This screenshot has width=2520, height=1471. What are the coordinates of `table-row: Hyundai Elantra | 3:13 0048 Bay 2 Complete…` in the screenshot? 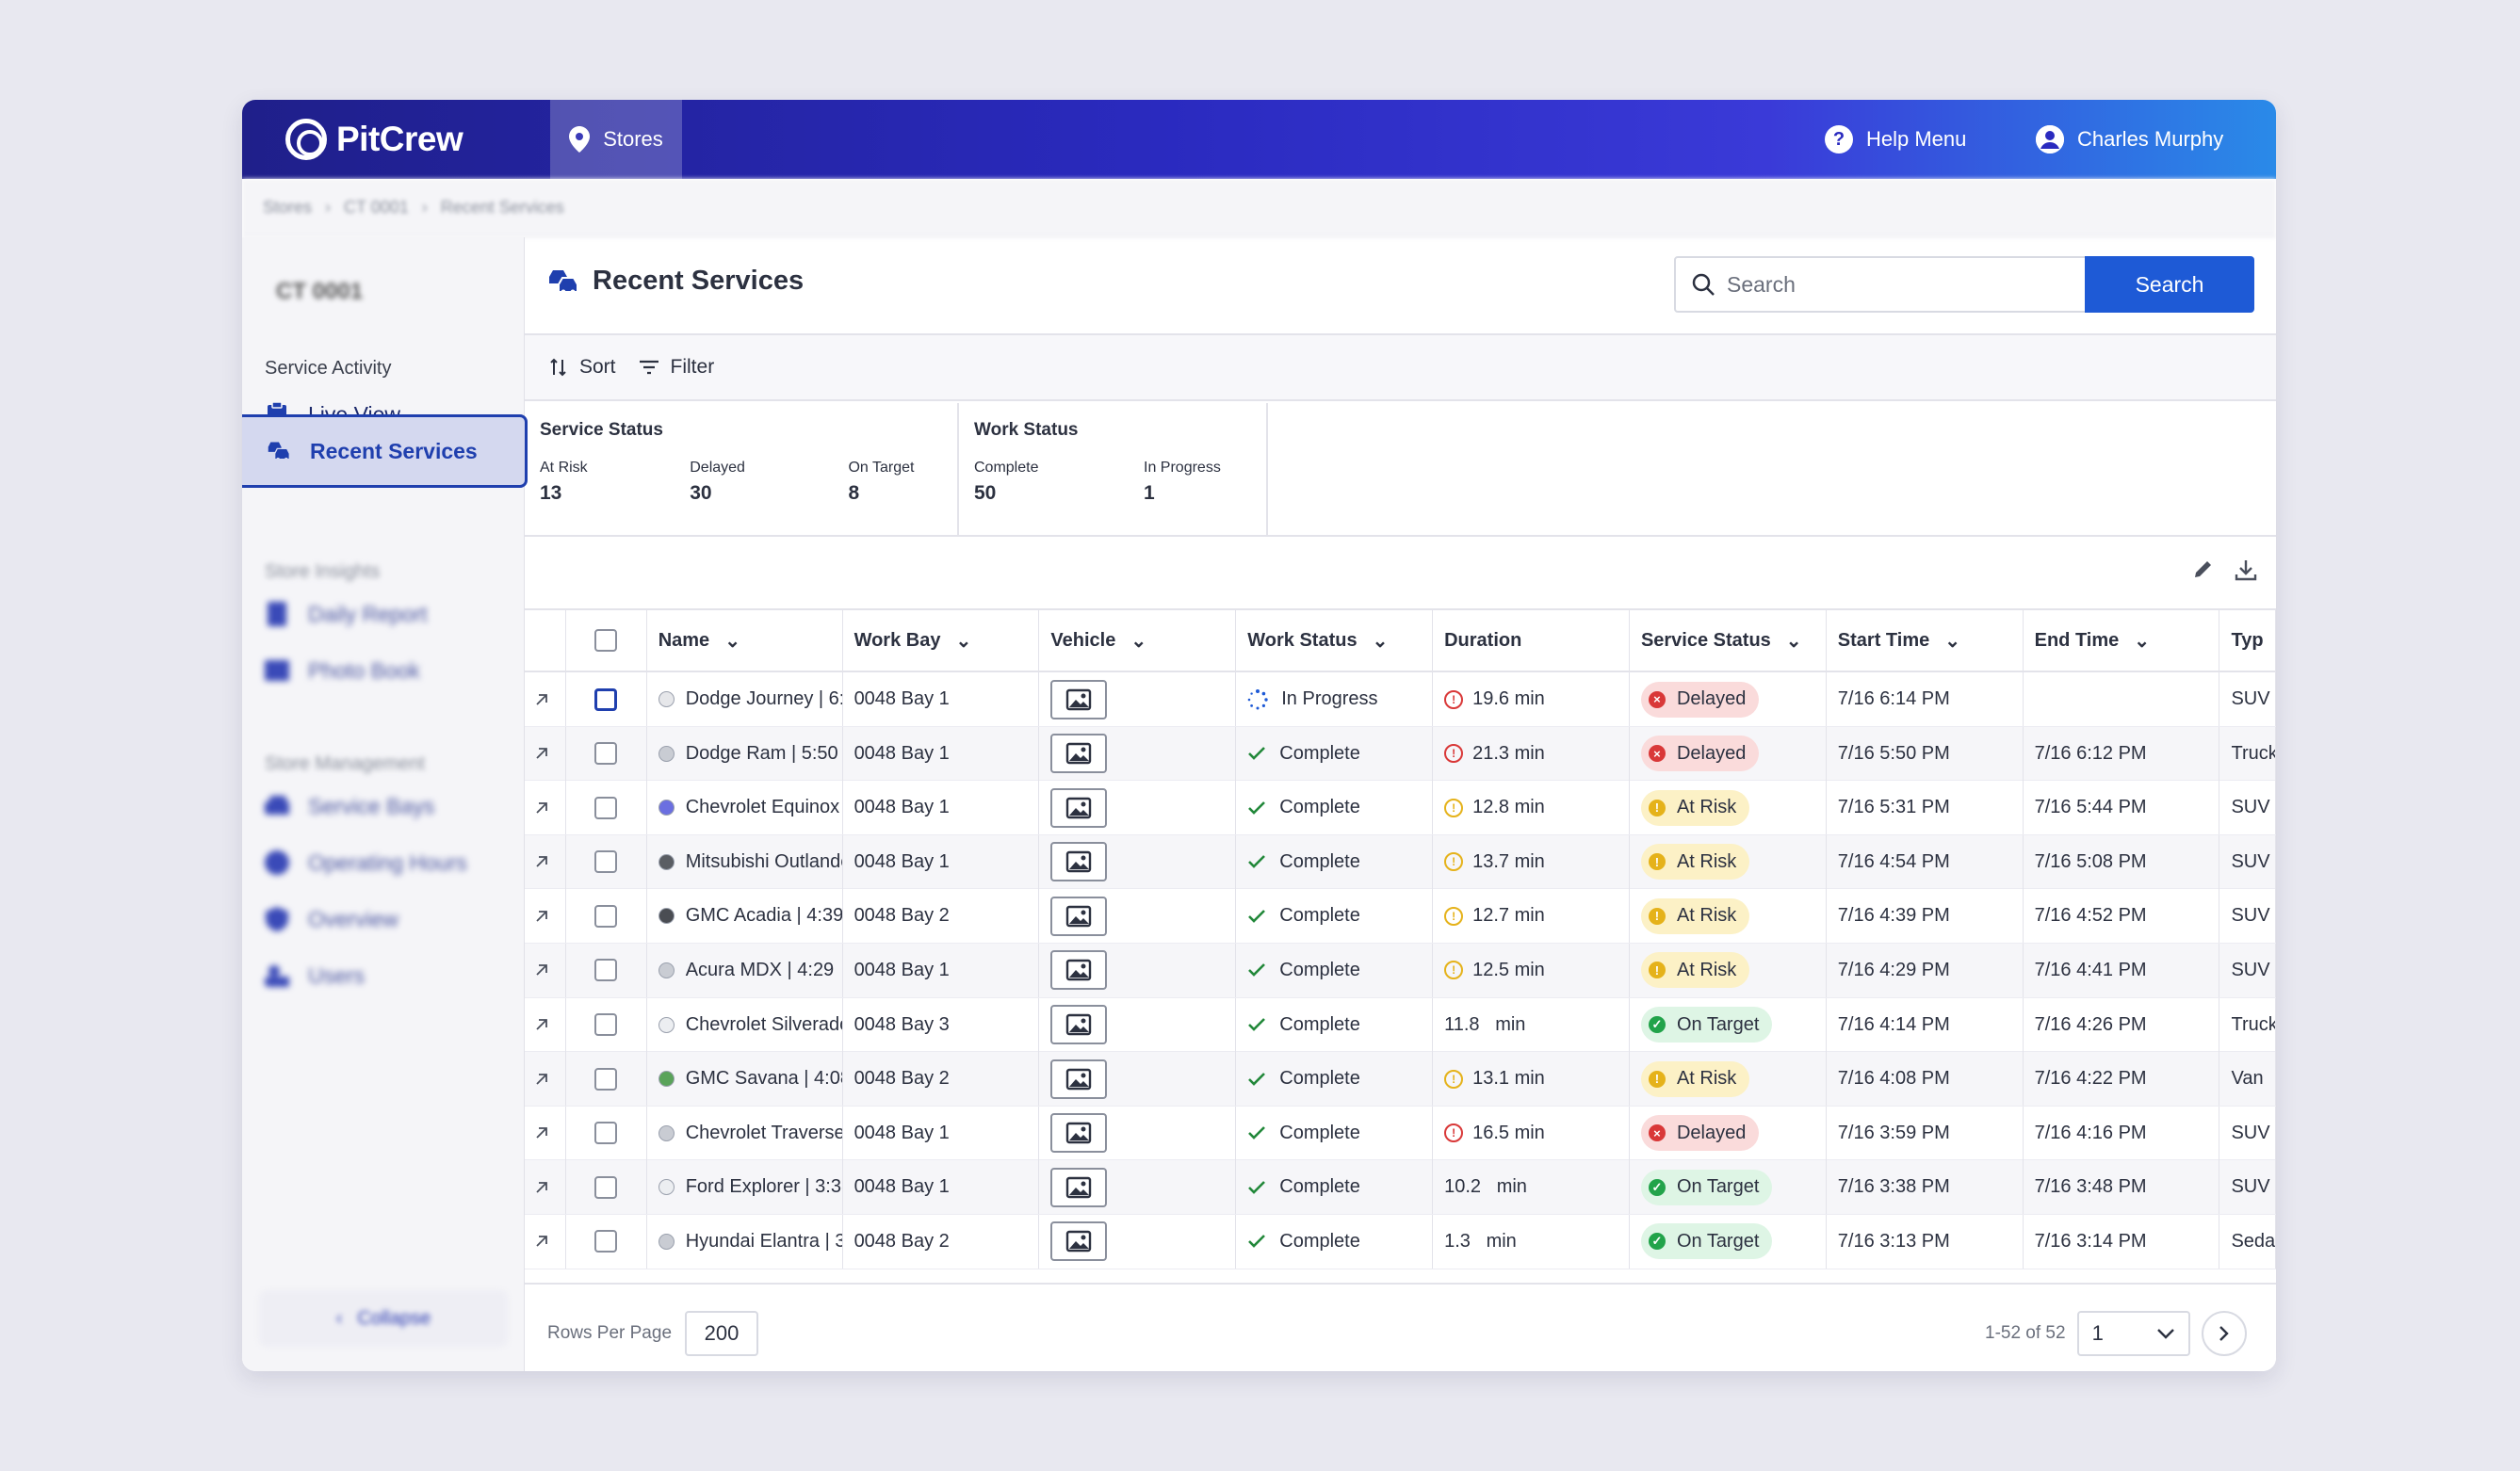 It's located at (1400, 1241).